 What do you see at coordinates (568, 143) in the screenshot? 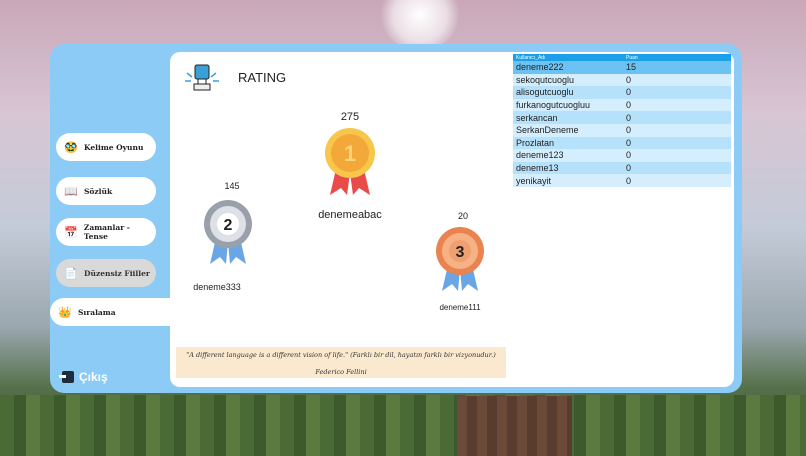
I see `row-username: Prozlatan` at bounding box center [568, 143].